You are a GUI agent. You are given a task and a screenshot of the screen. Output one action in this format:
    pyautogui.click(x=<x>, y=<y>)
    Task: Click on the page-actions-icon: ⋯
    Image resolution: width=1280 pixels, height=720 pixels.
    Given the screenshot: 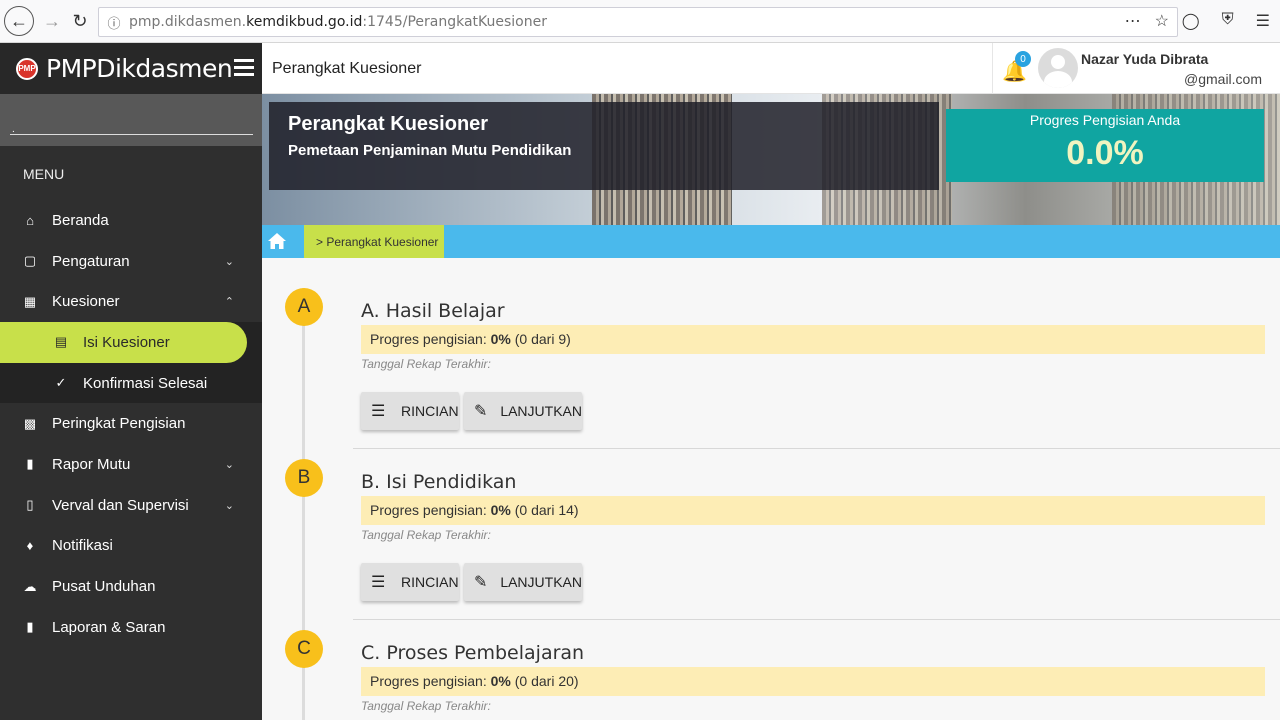 What is the action you would take?
    pyautogui.click(x=1133, y=21)
    